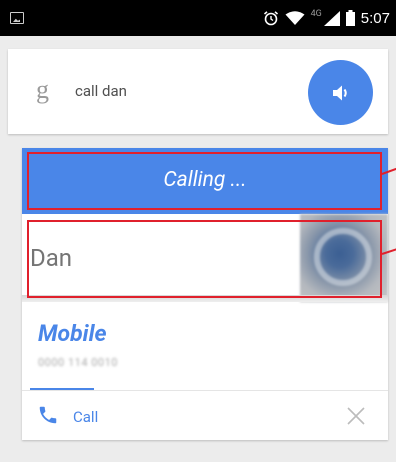 The height and width of the screenshot is (462, 396). What do you see at coordinates (295, 17) in the screenshot?
I see `wifi-icon` at bounding box center [295, 17].